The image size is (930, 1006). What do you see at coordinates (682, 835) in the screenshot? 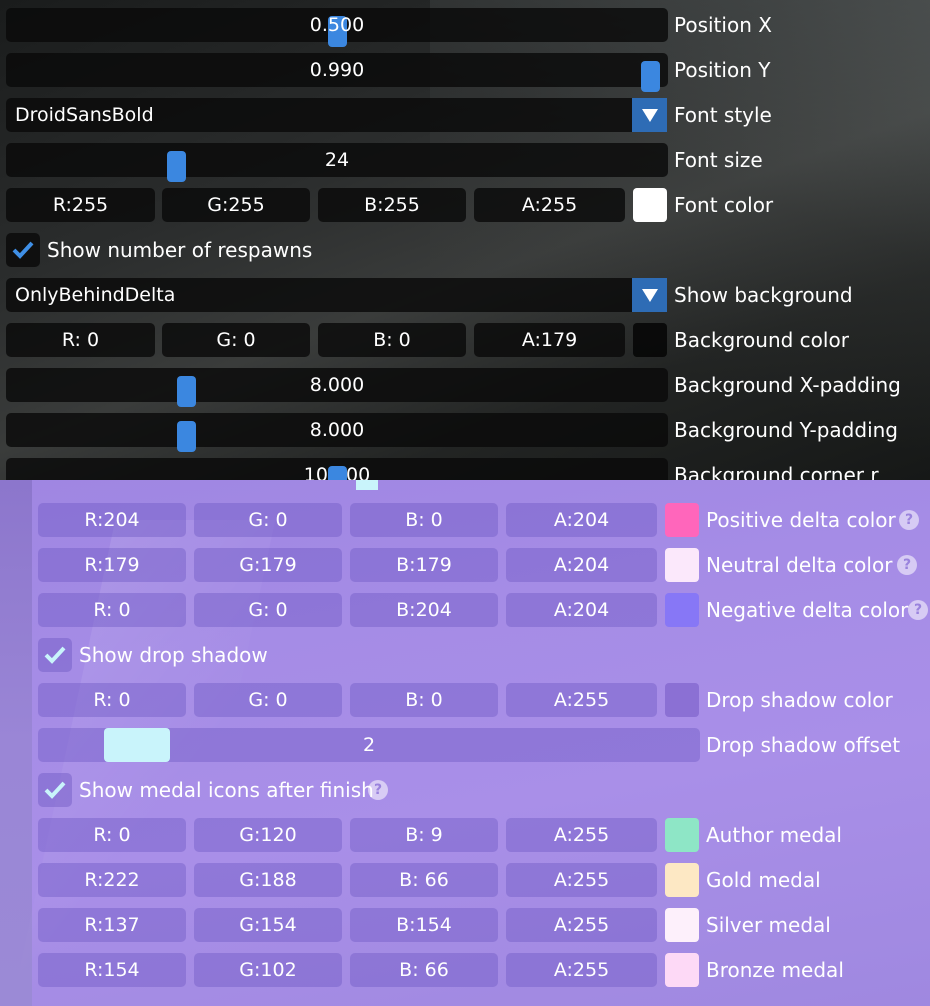
I see `author-medal-swatch` at bounding box center [682, 835].